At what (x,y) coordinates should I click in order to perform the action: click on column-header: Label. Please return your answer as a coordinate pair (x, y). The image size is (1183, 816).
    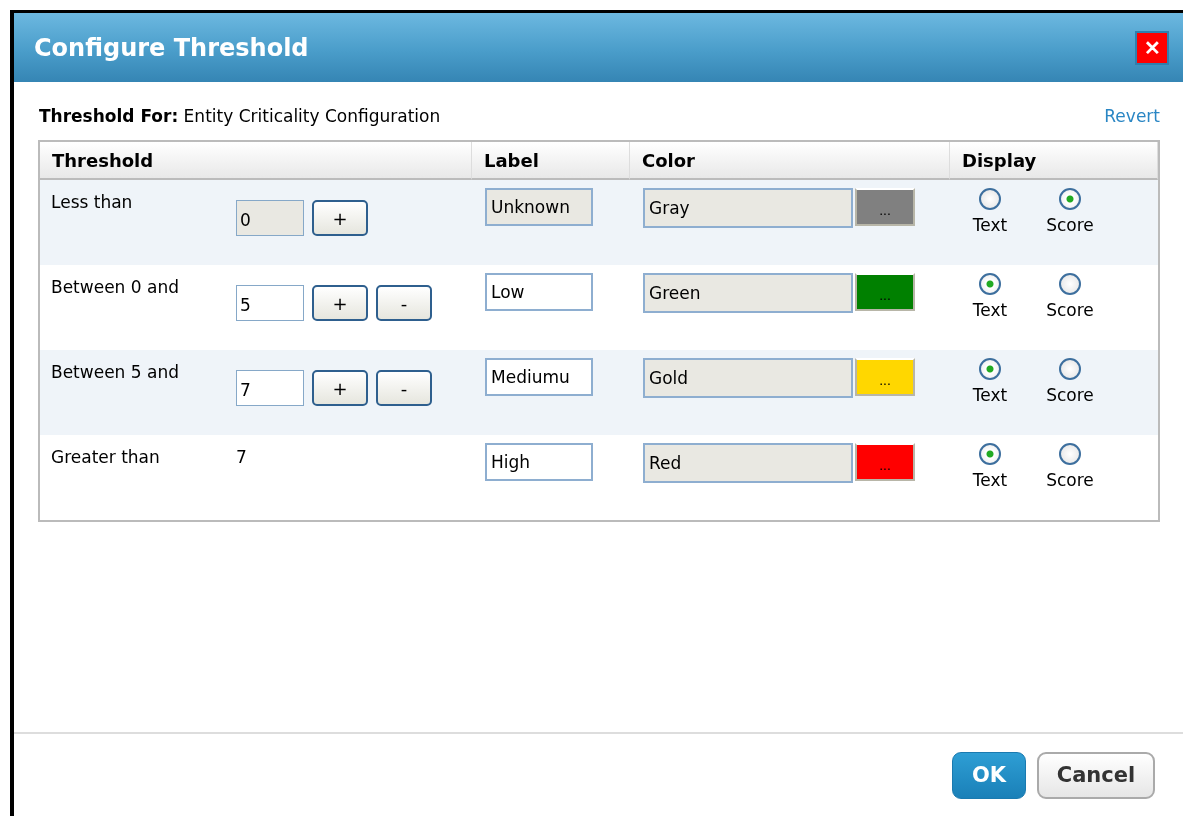
    Looking at the image, I should click on (551, 161).